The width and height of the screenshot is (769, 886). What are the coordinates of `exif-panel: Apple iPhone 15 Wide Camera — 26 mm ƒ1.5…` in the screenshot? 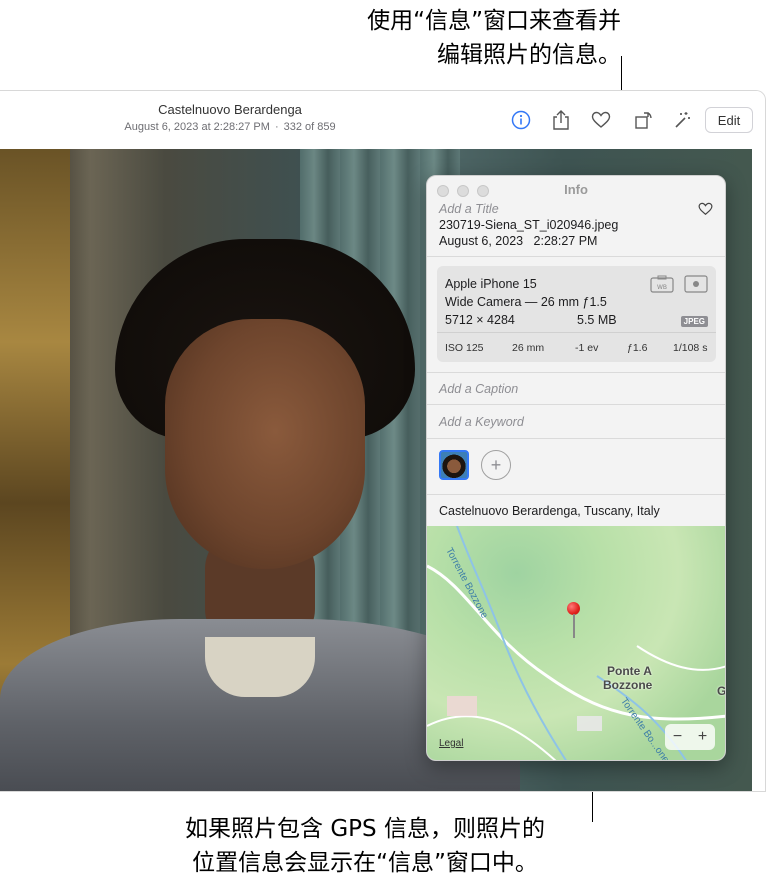 It's located at (576, 314).